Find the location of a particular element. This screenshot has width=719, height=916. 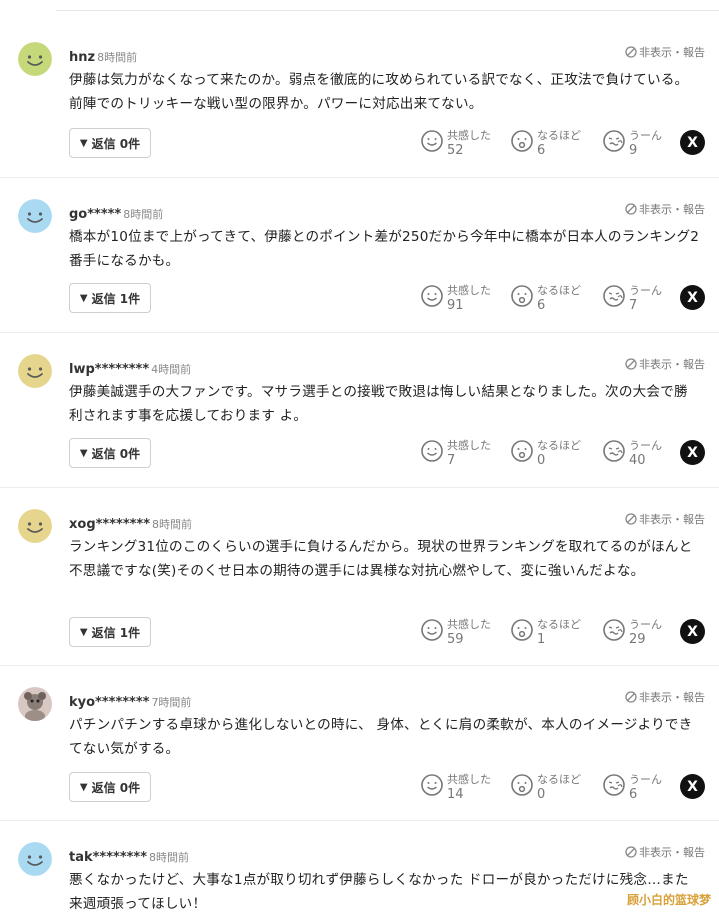

username: tak******** is located at coordinates (108, 857).